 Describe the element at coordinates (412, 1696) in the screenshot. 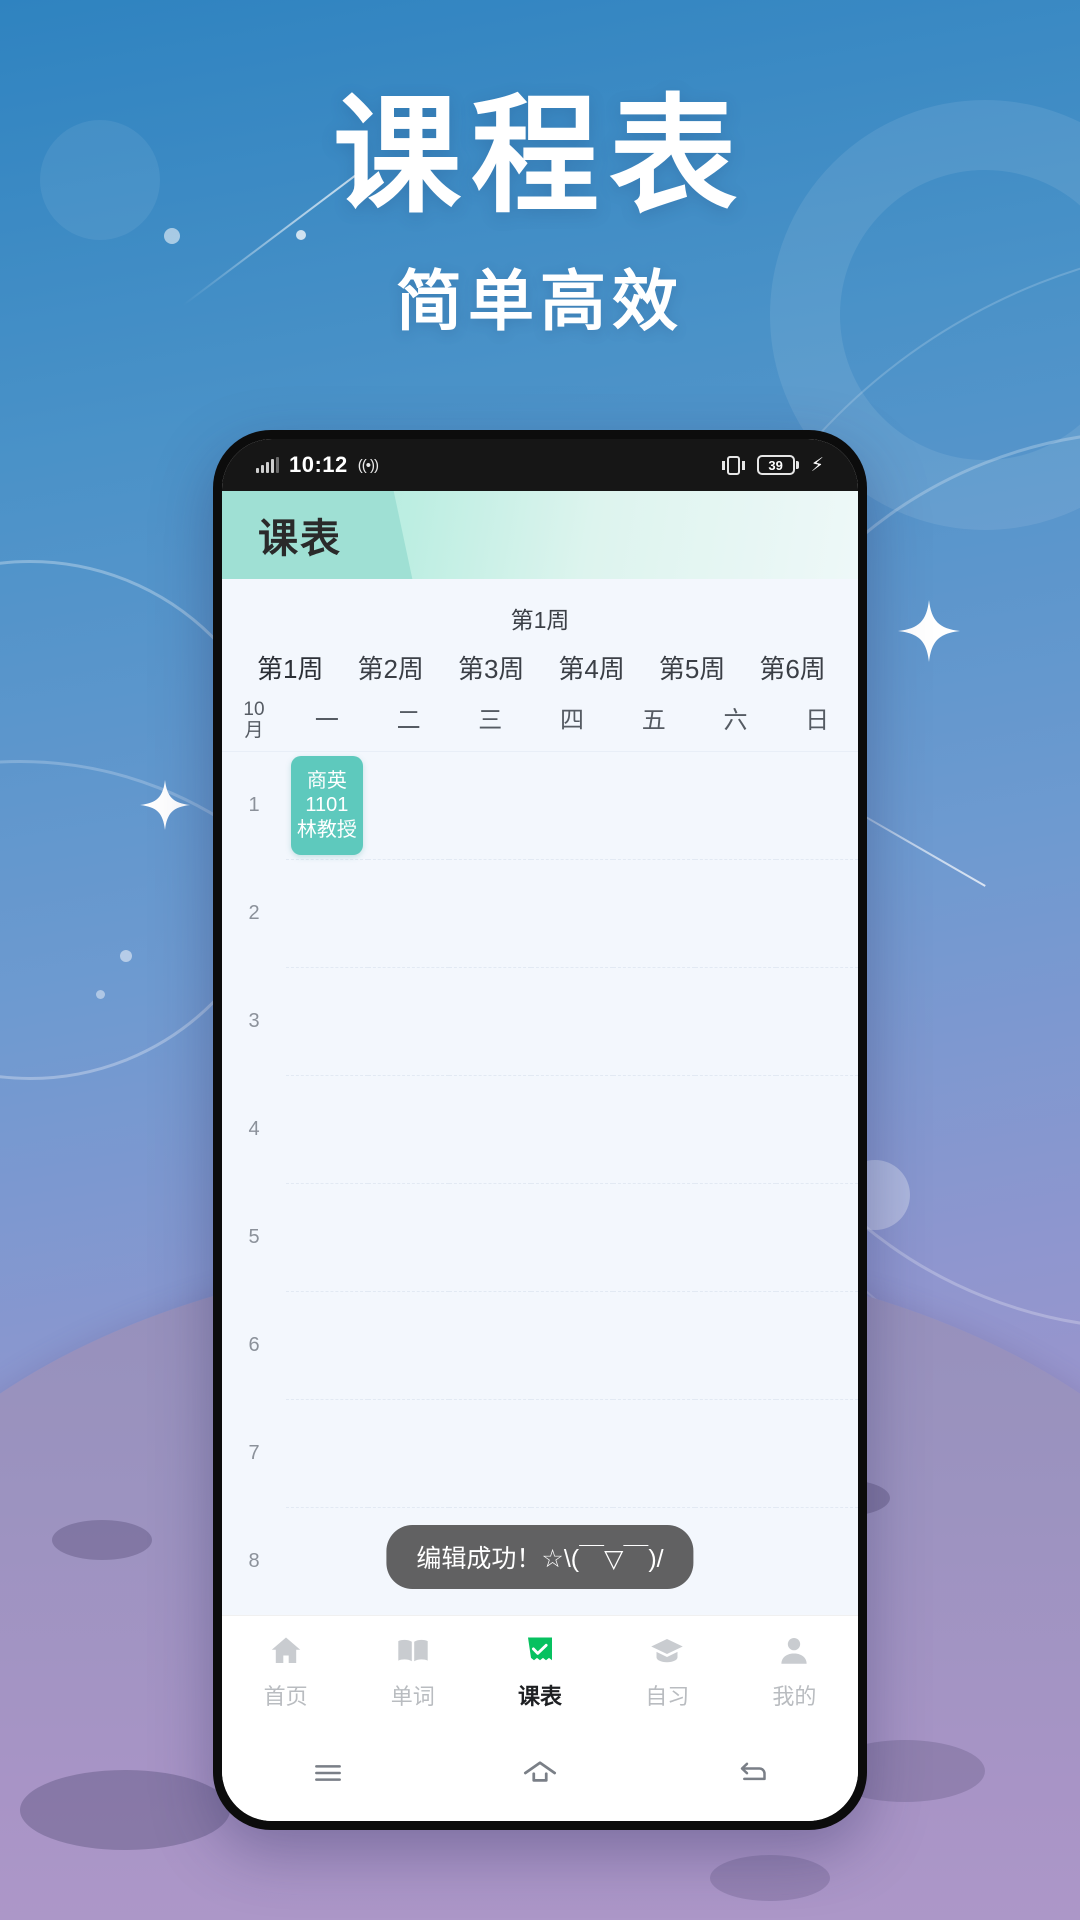

I see `tab-label-words: 单词` at that location.